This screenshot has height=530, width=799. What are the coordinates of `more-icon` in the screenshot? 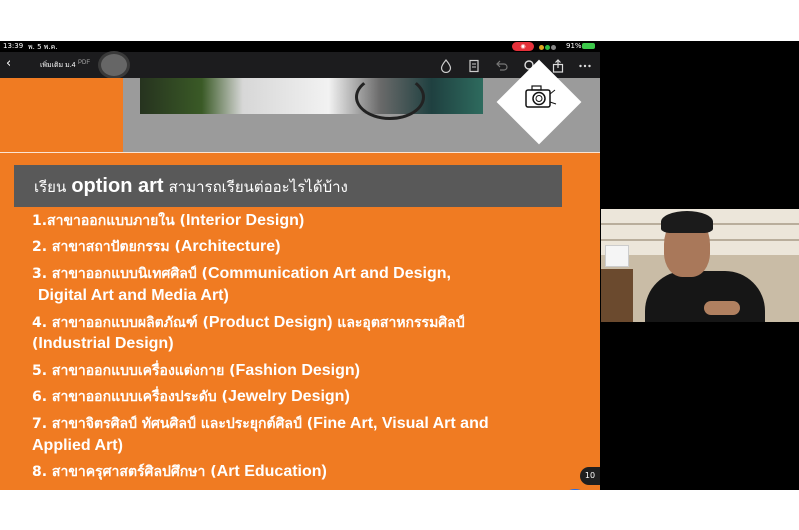 It's located at (585, 65).